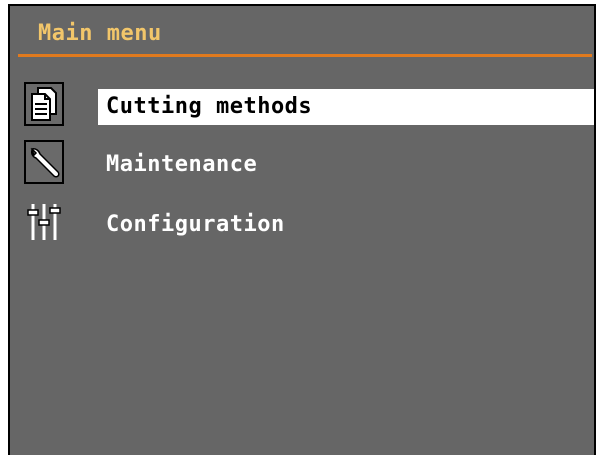  What do you see at coordinates (100, 33) in the screenshot?
I see `page-title: Main menu` at bounding box center [100, 33].